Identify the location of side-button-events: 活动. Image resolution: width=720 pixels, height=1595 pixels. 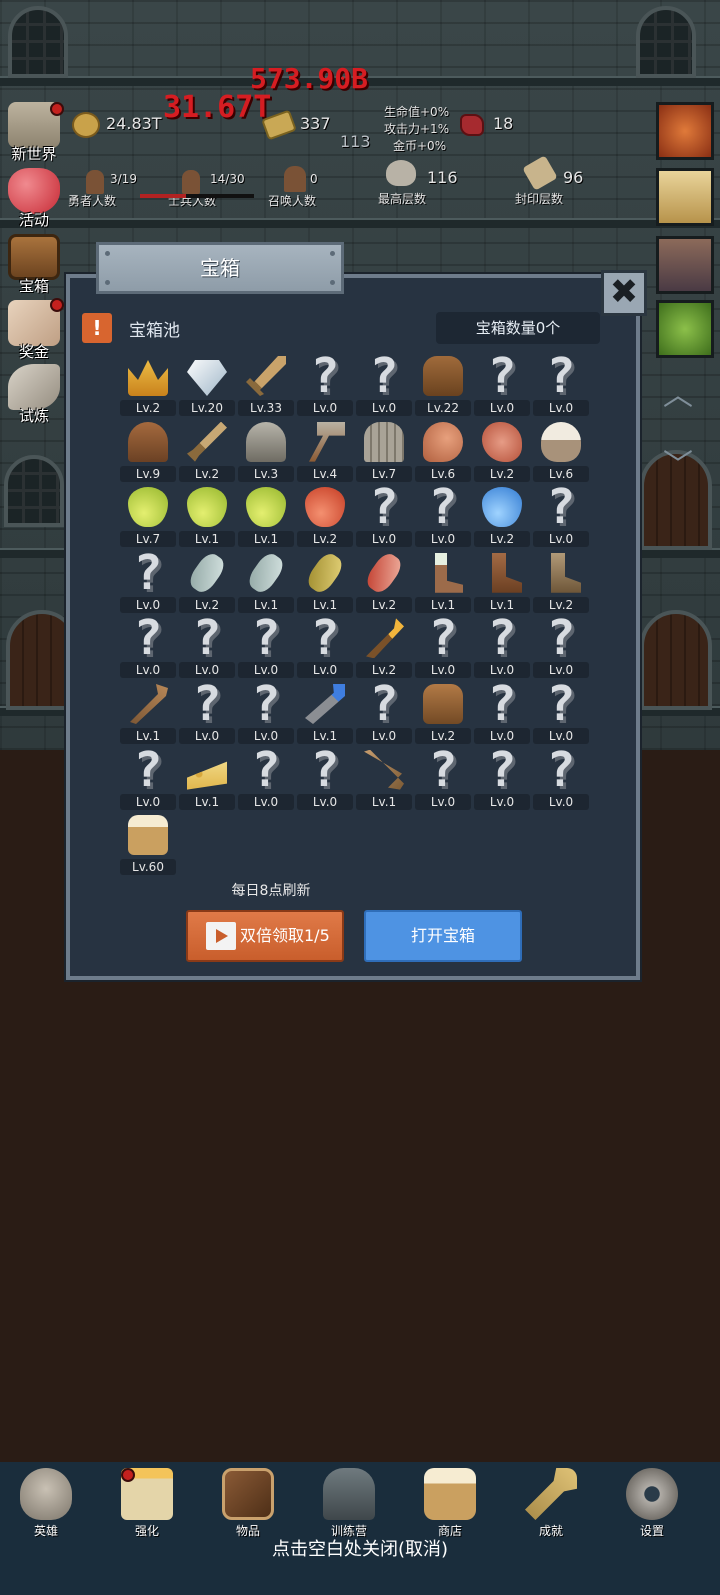
(34, 197).